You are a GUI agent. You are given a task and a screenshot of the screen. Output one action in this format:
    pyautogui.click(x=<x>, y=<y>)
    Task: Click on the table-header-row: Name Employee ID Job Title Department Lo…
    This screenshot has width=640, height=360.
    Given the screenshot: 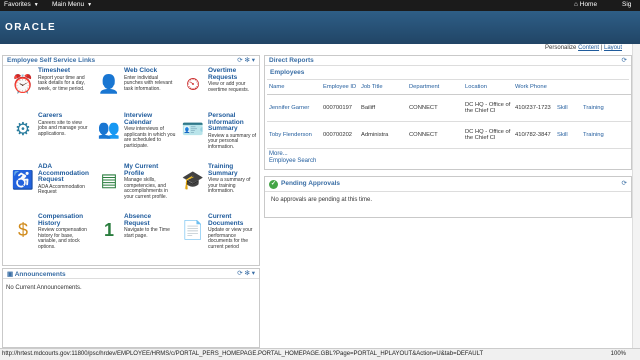 What is the action you would take?
    pyautogui.click(x=449, y=87)
    